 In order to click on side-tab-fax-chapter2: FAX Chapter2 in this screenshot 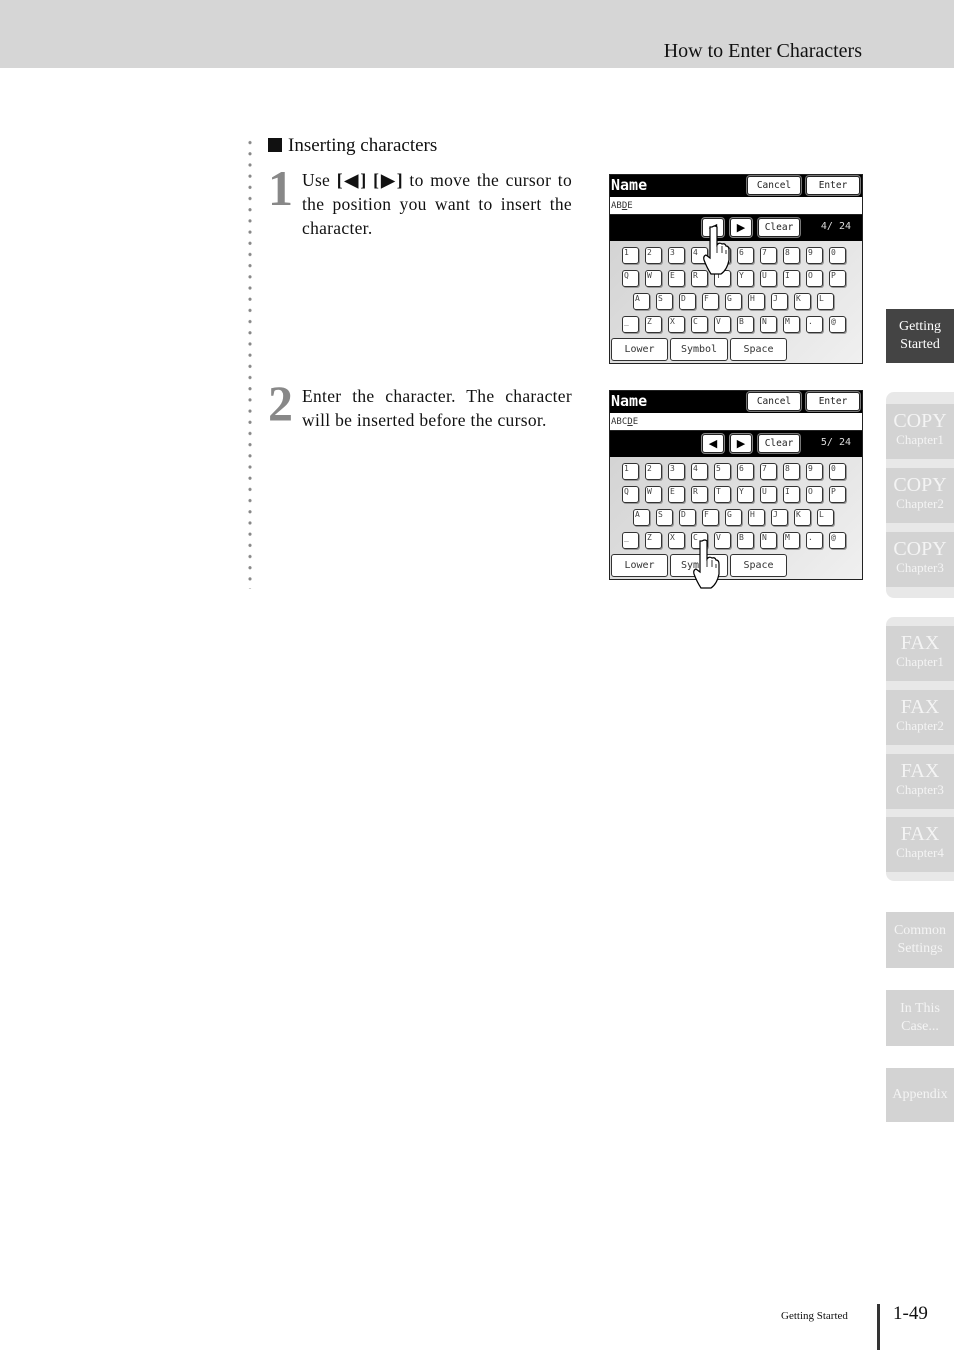, I will do `click(920, 717)`.